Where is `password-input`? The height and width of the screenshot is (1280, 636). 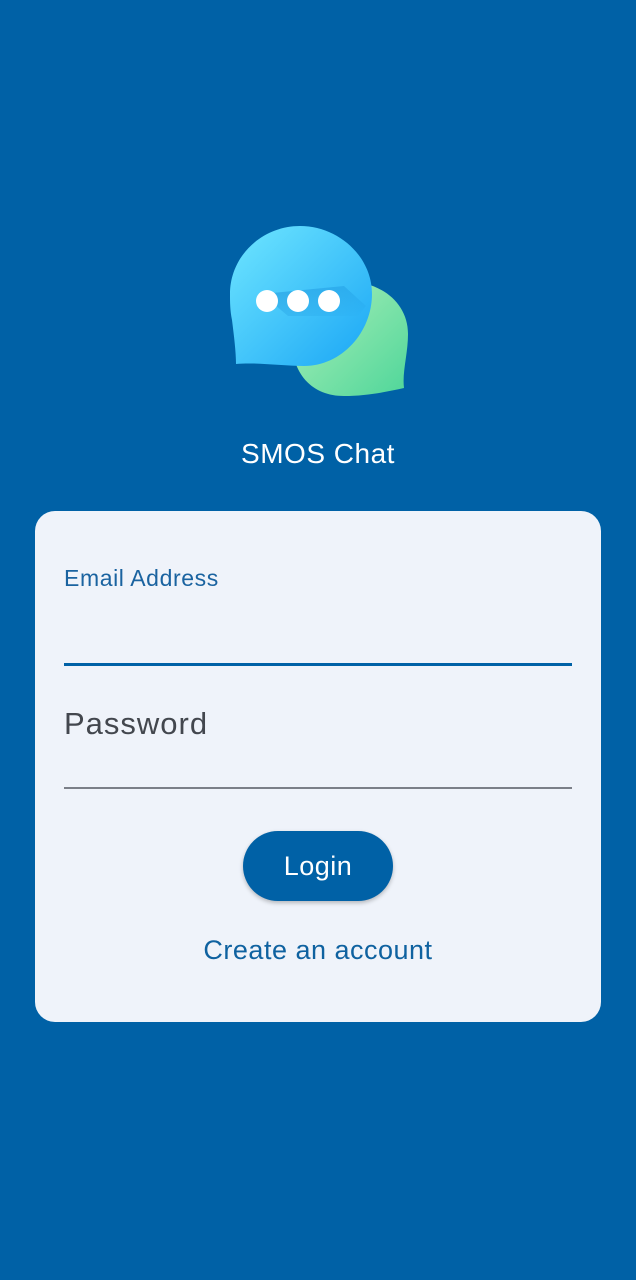
password-input is located at coordinates (318, 763).